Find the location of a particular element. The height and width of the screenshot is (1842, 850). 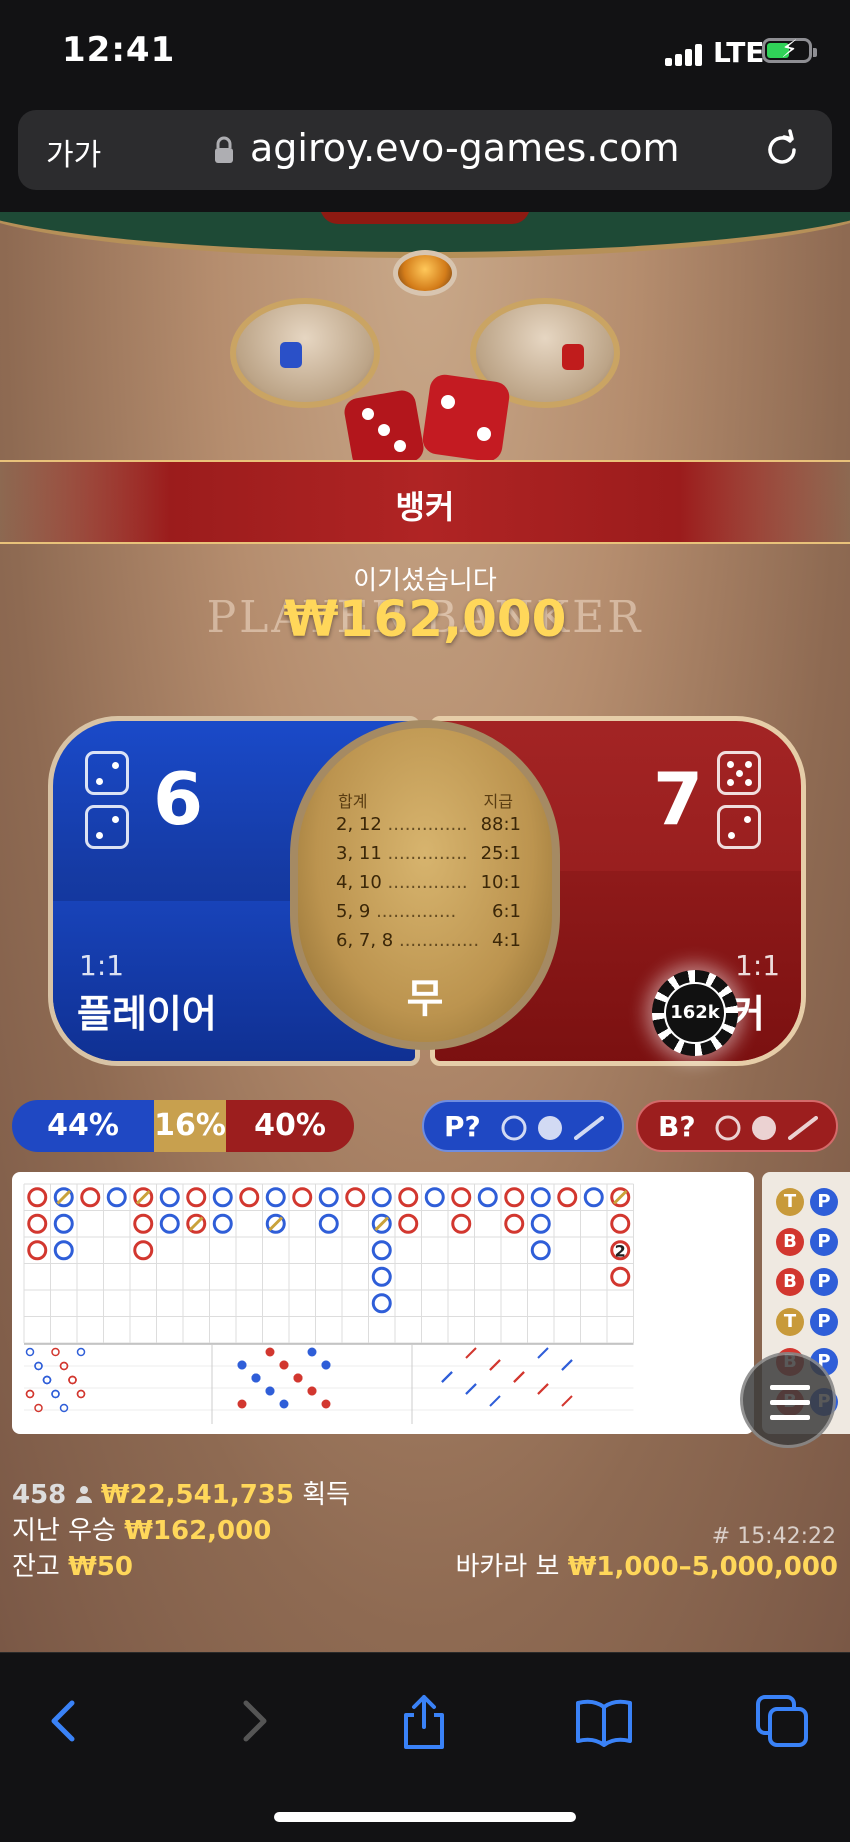

tie-sum: 3, 11 is located at coordinates (362, 853).